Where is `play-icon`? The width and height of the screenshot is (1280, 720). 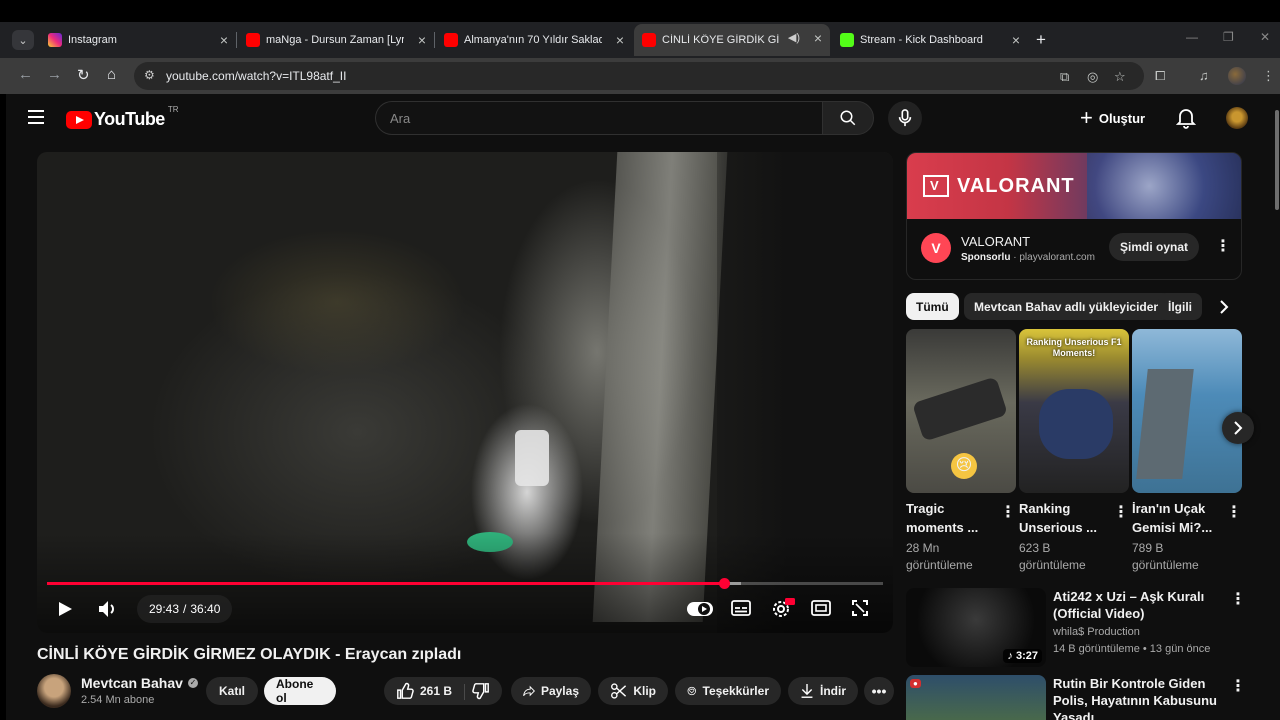
play-icon is located at coordinates (65, 609).